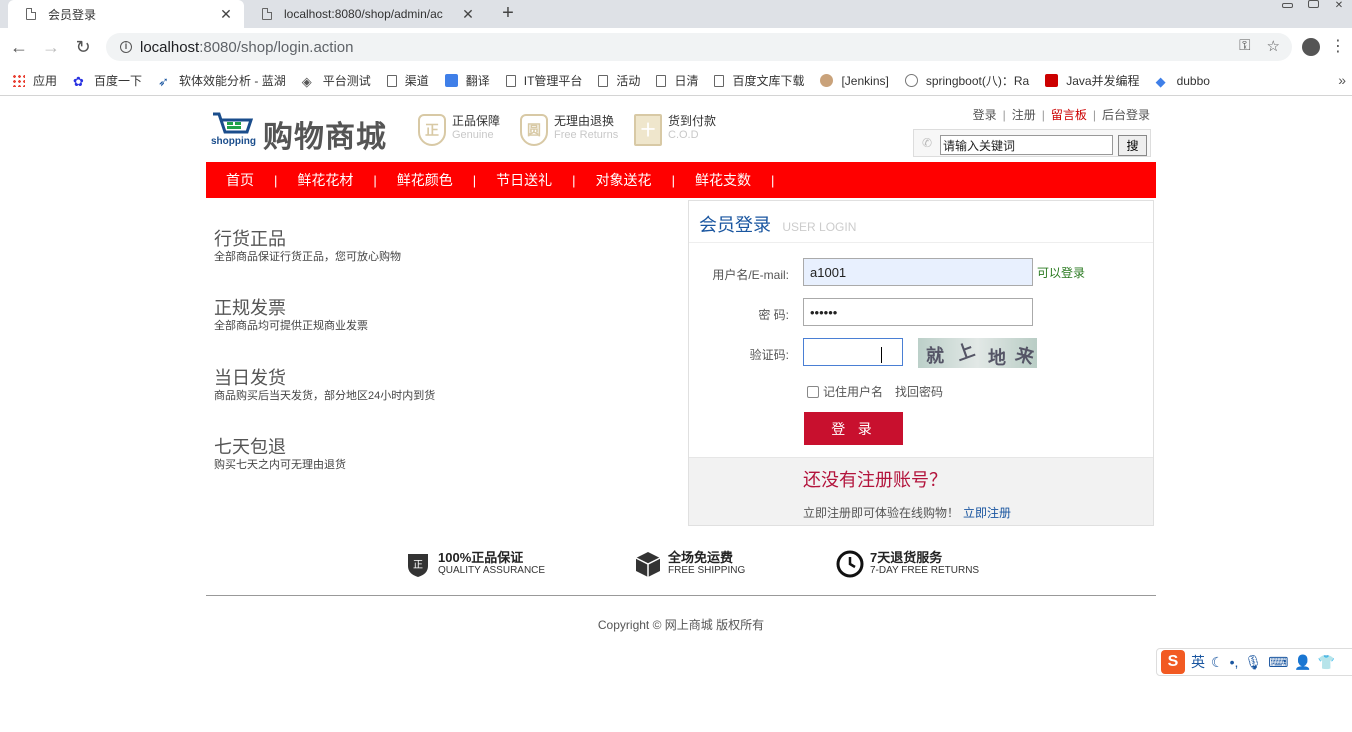 This screenshot has width=1352, height=732. What do you see at coordinates (918, 272) in the screenshot?
I see `username-input` at bounding box center [918, 272].